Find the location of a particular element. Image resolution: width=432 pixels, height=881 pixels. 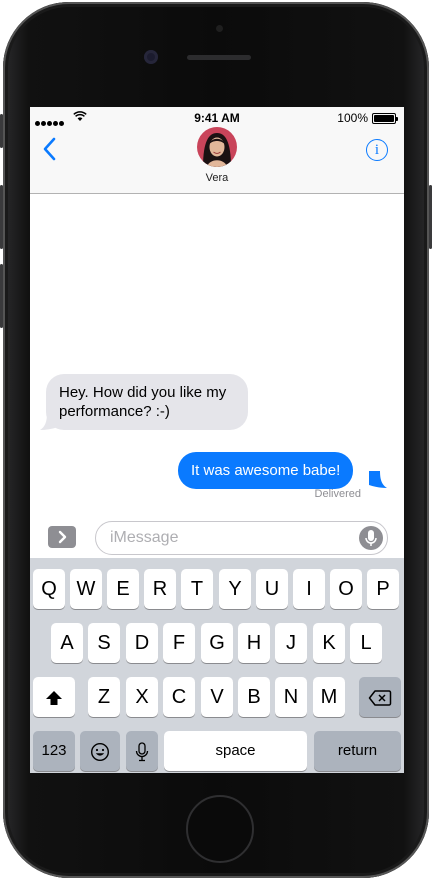

key-l: L is located at coordinates (366, 643).